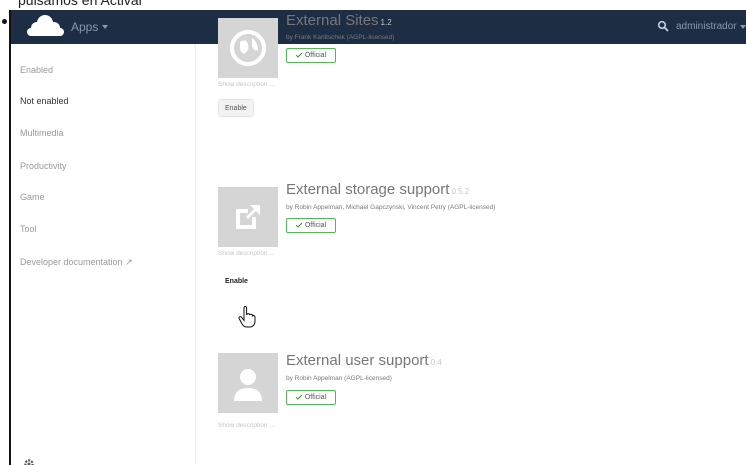 The width and height of the screenshot is (746, 465). What do you see at coordinates (29, 461) in the screenshot?
I see `gear-icon` at bounding box center [29, 461].